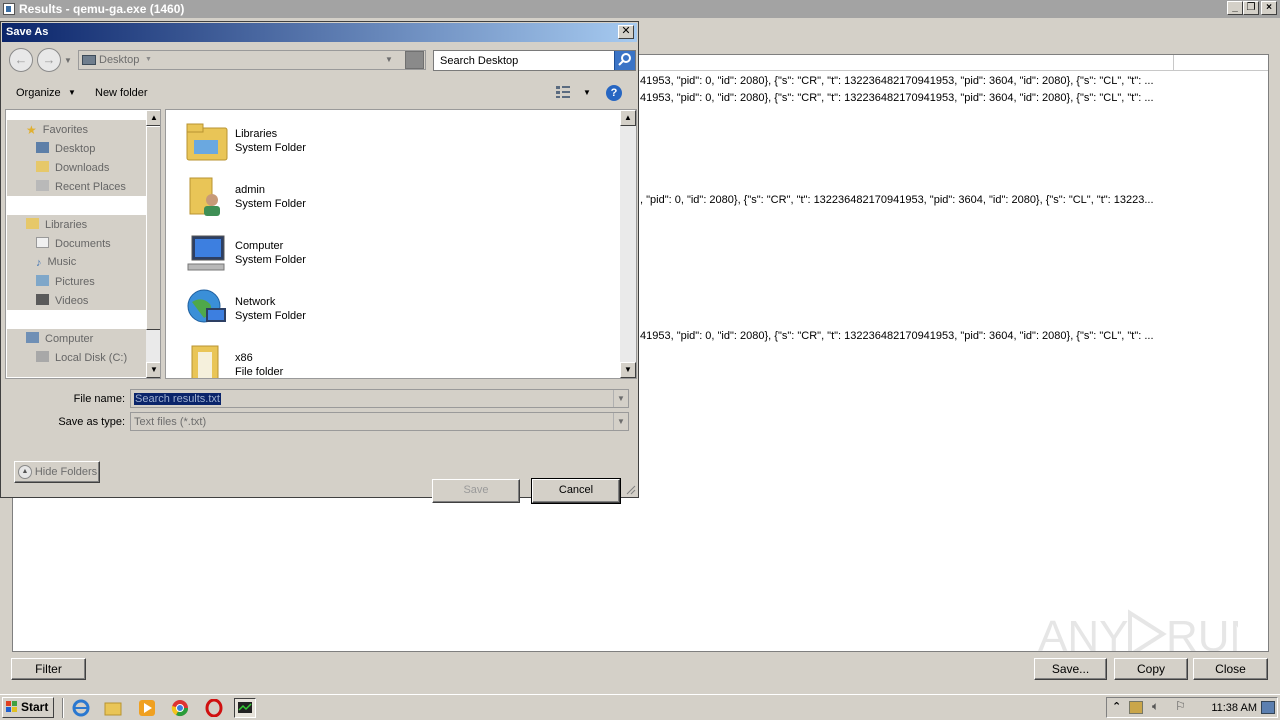  I want to click on refresh-button, so click(414, 60).